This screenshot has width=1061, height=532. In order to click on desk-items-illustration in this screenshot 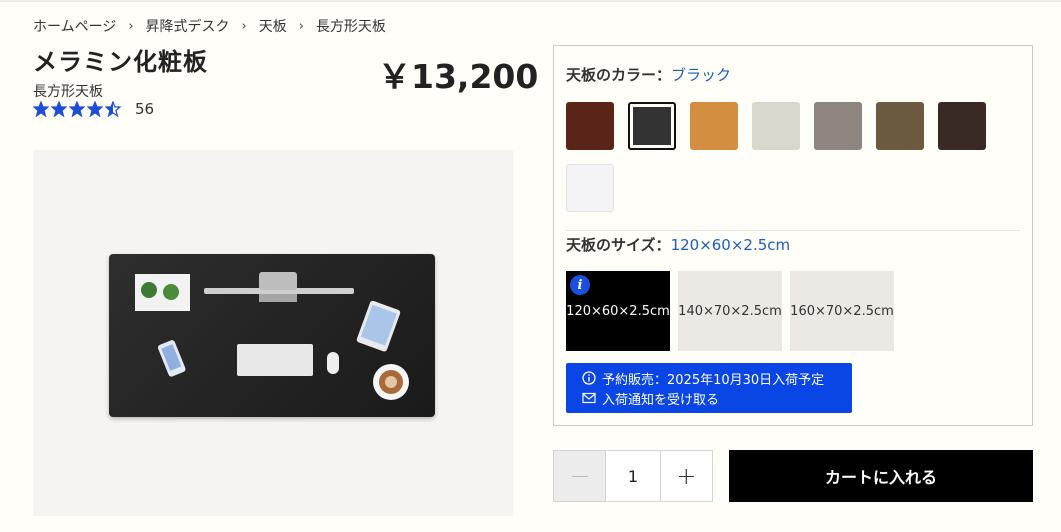, I will do `click(272, 336)`.